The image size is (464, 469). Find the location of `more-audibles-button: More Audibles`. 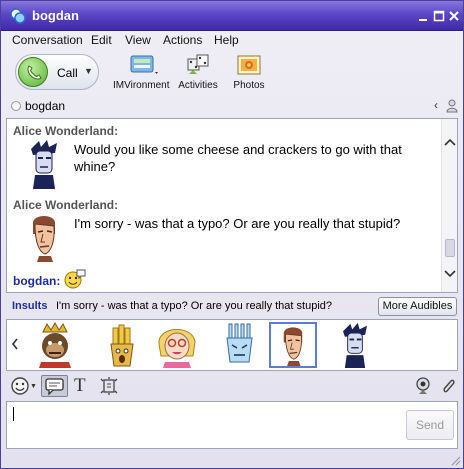

more-audibles-button: More Audibles is located at coordinates (417, 306).